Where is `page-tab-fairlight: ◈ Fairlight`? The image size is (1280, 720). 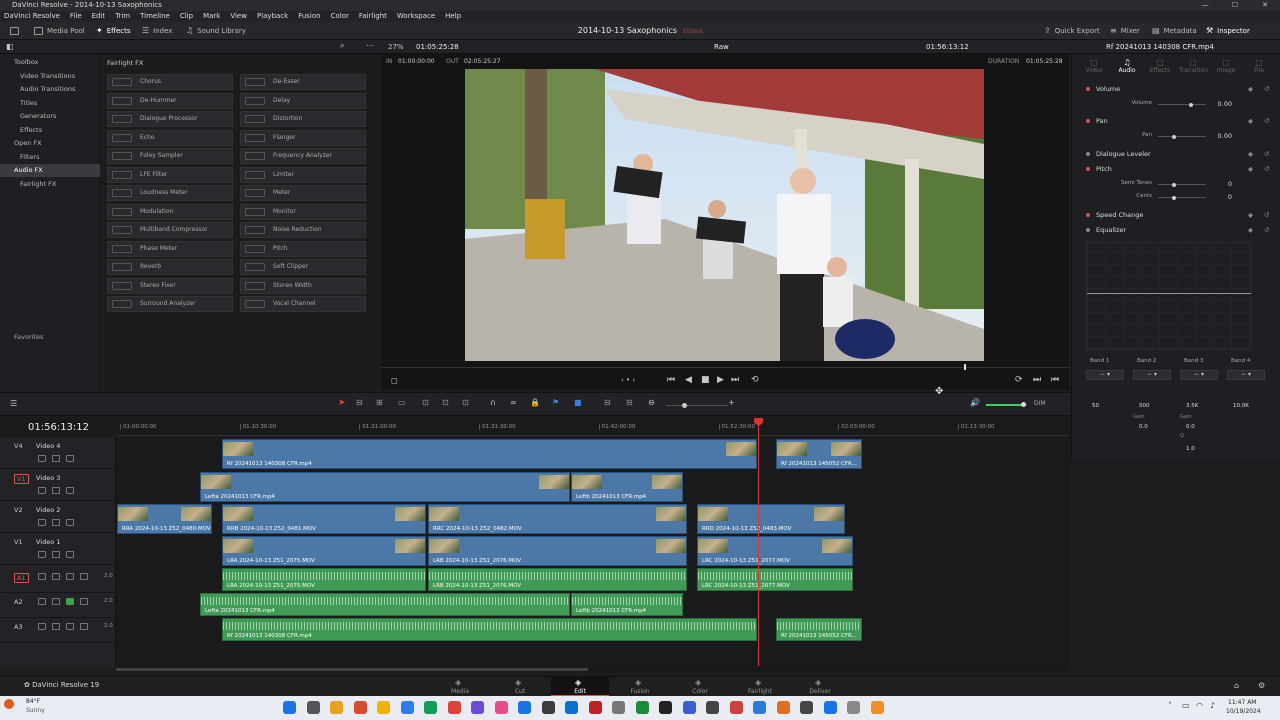 page-tab-fairlight: ◈ Fairlight is located at coordinates (760, 687).